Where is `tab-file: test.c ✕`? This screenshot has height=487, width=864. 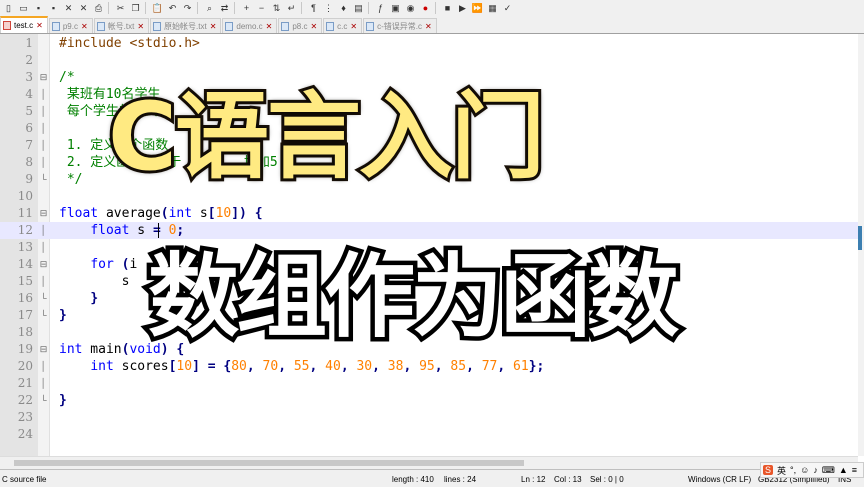
tab-file: test.c ✕ is located at coordinates (24, 24).